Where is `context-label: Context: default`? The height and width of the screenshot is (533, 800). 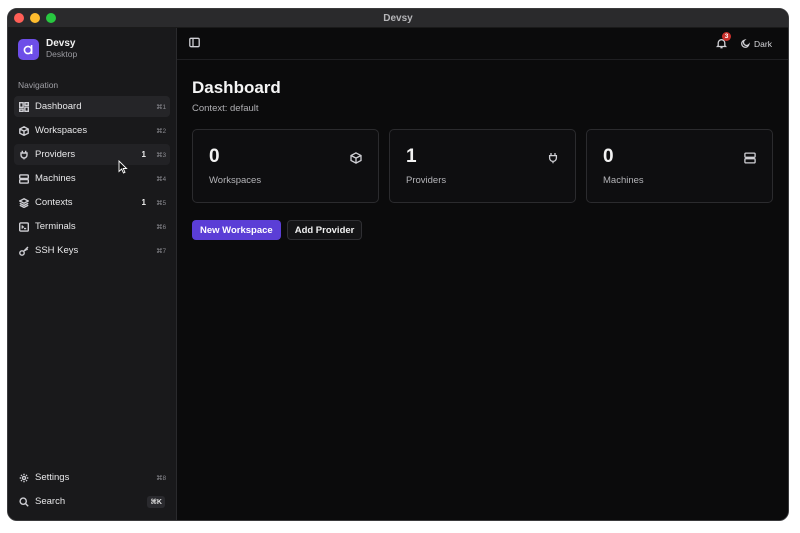 context-label: Context: default is located at coordinates (225, 108).